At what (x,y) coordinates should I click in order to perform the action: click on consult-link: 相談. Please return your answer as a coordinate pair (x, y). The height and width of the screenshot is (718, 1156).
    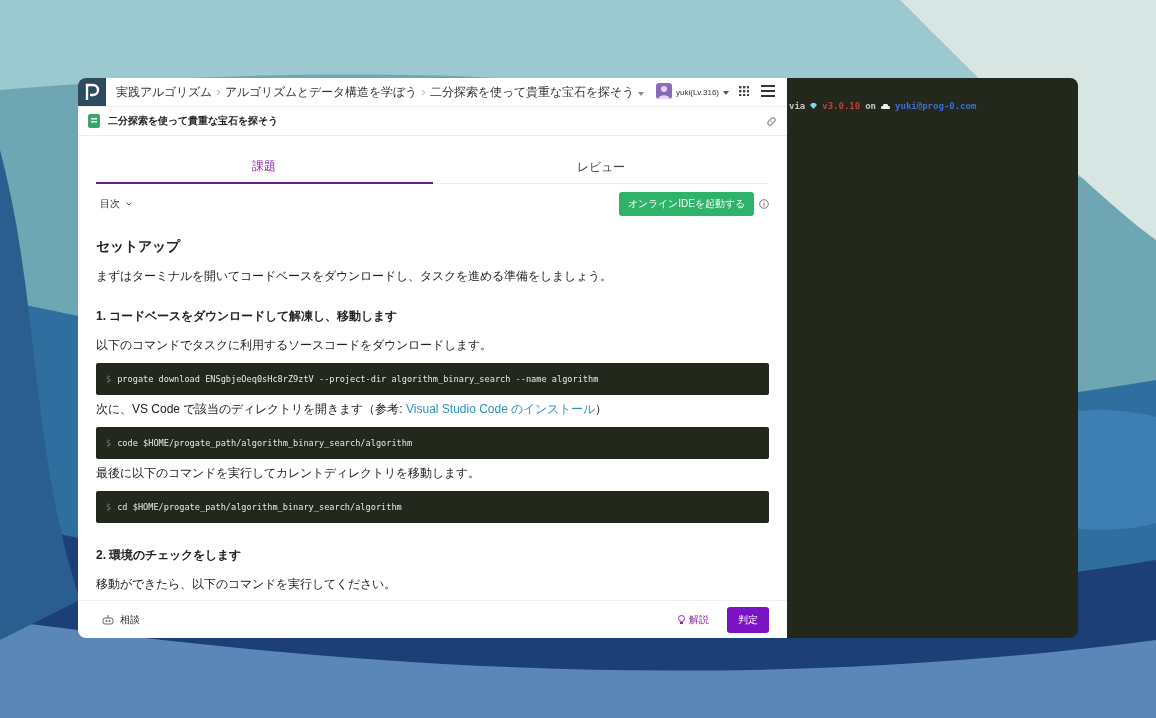
    Looking at the image, I should click on (130, 620).